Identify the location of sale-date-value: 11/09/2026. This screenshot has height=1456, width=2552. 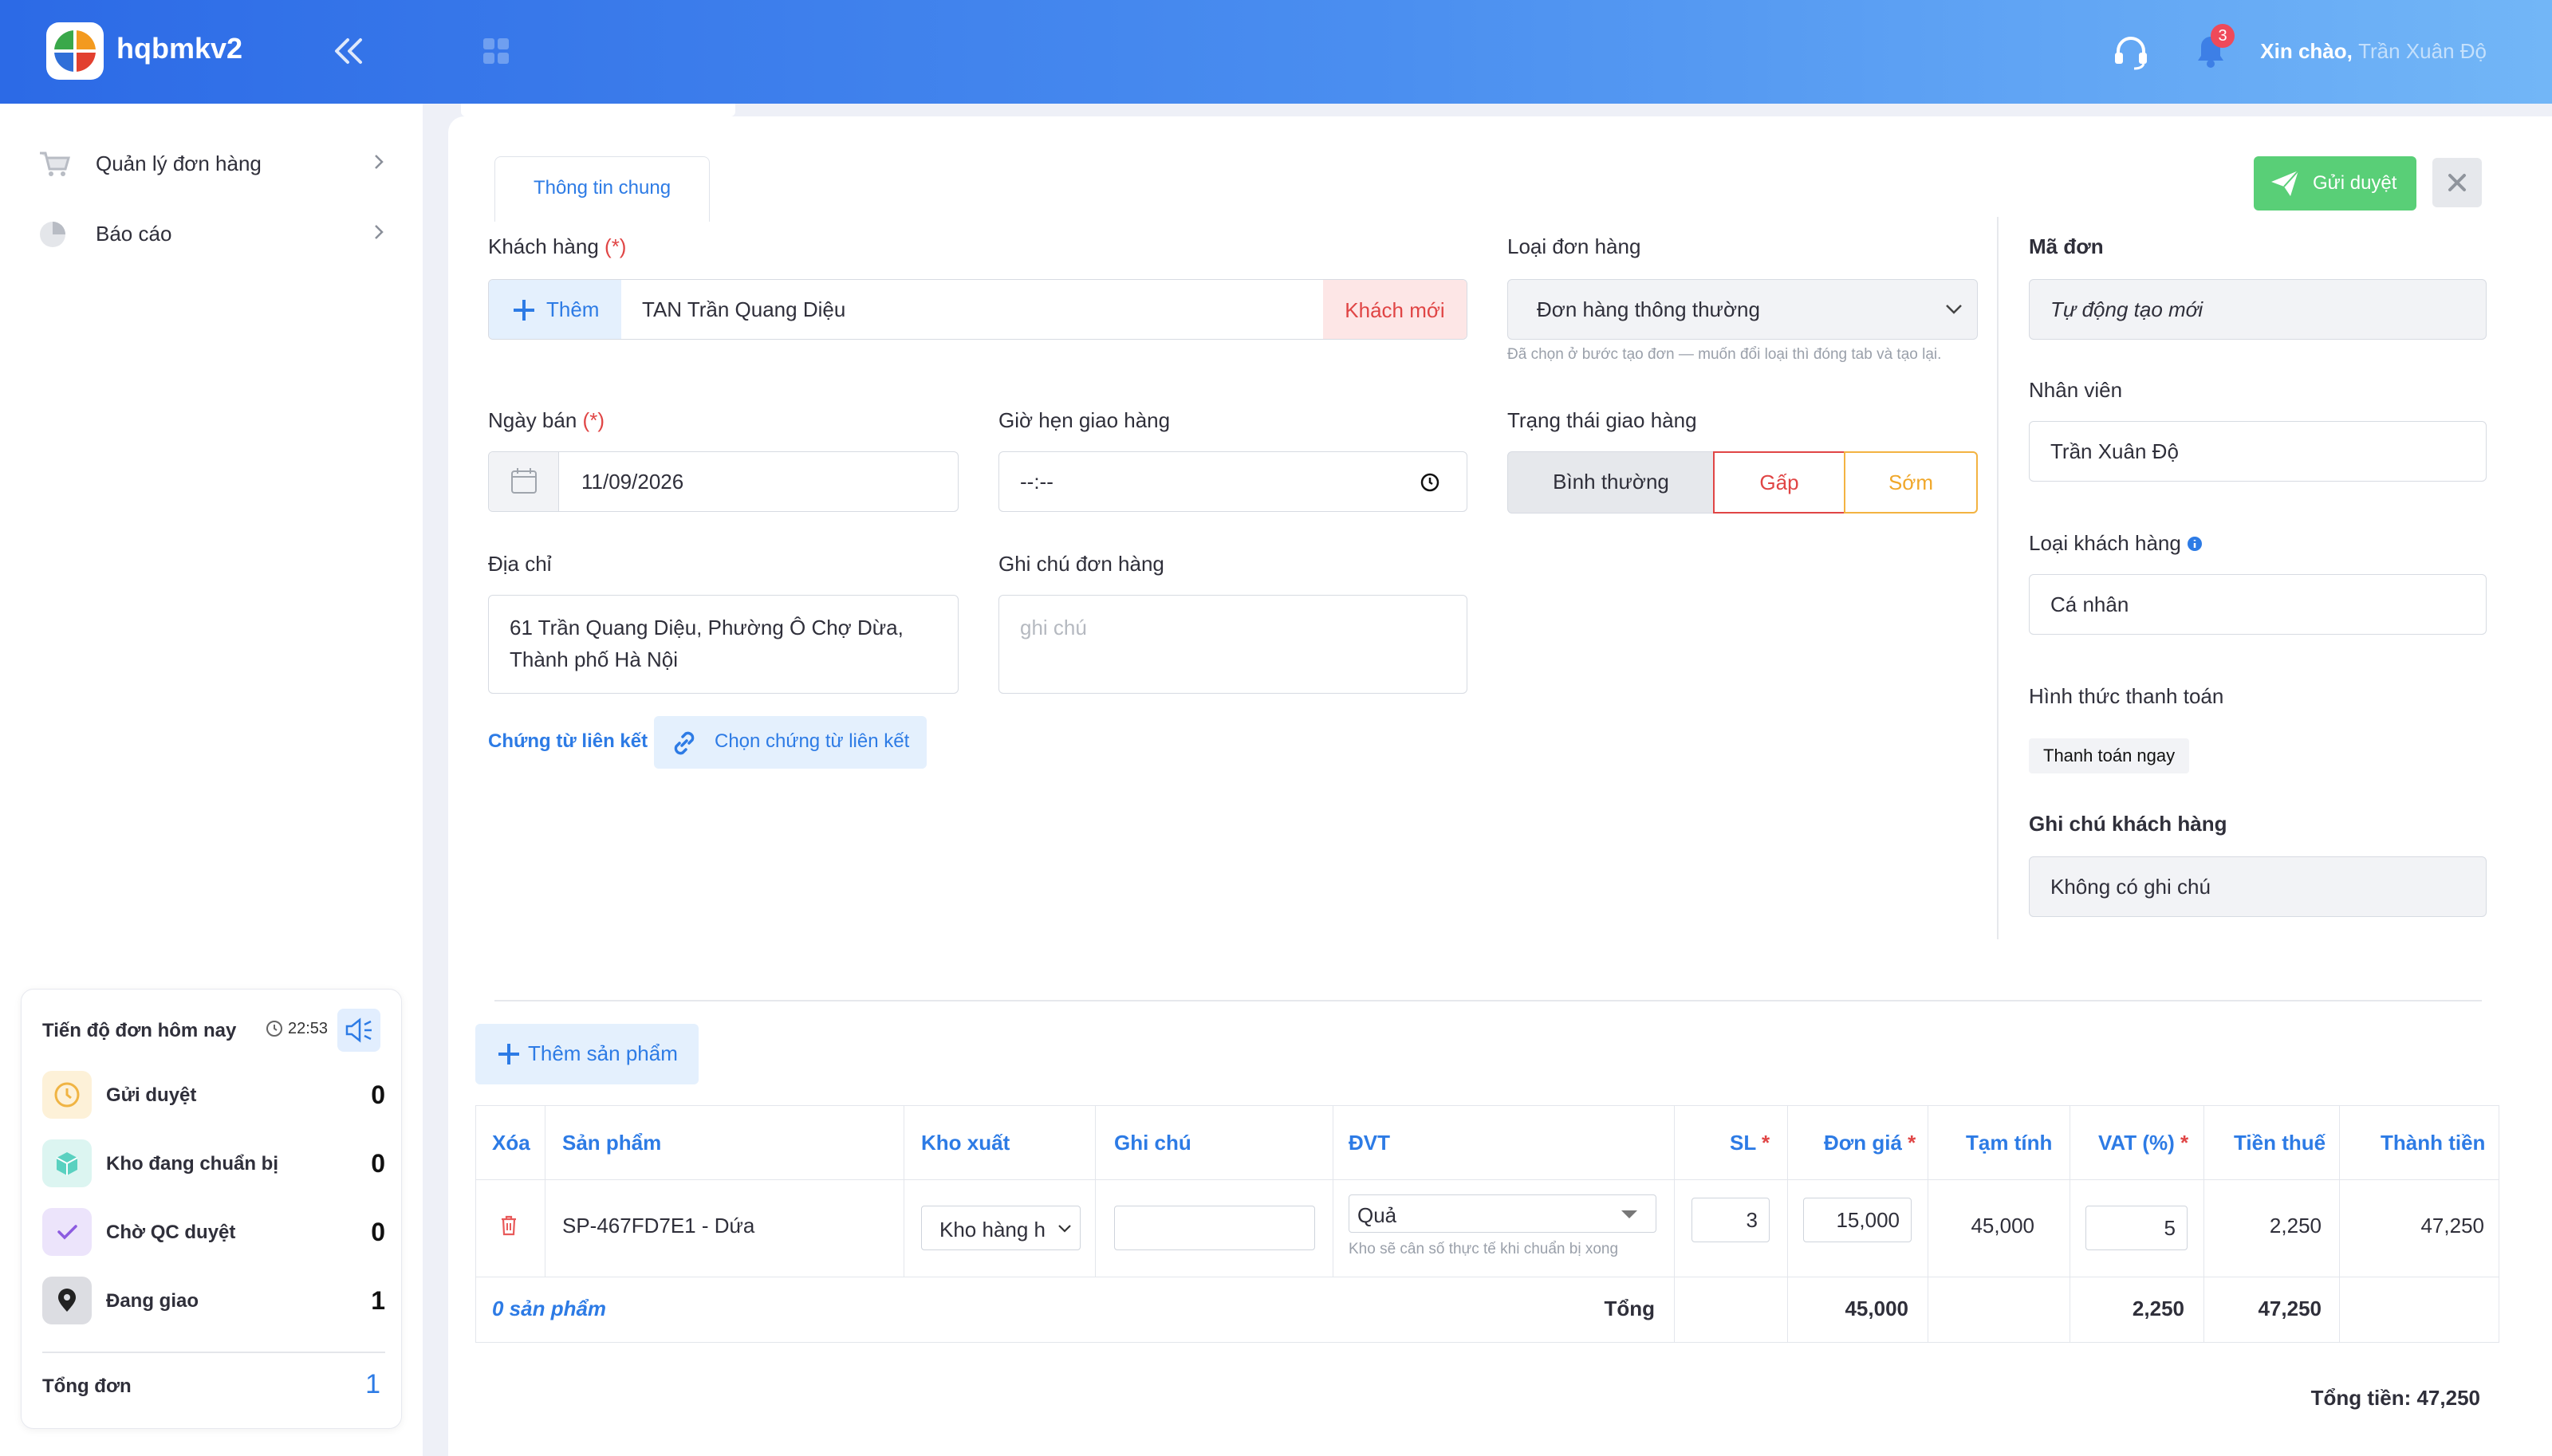
(632, 482).